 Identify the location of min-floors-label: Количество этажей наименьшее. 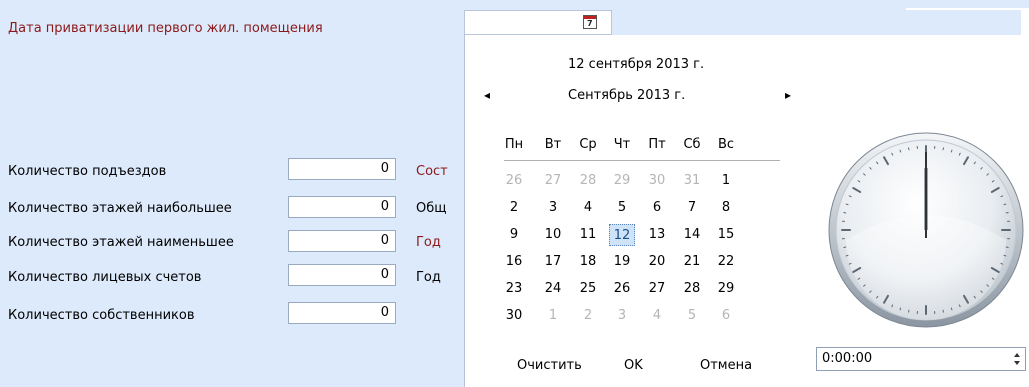
(121, 242).